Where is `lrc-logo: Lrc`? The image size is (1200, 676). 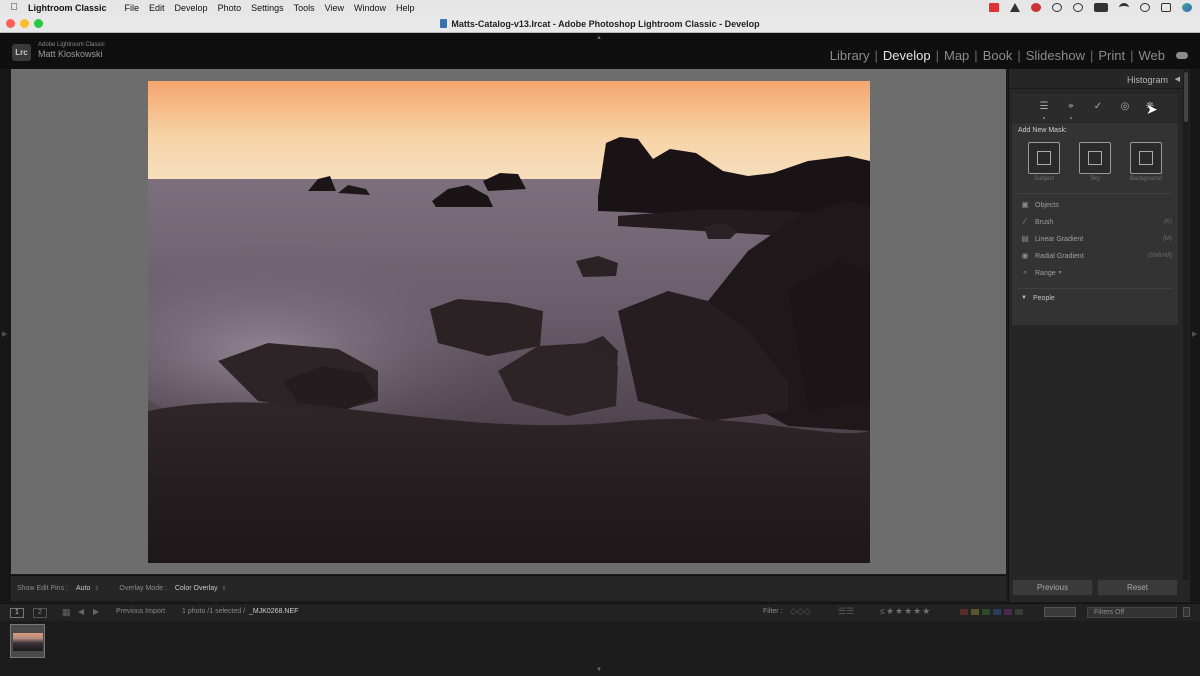 lrc-logo: Lrc is located at coordinates (21, 52).